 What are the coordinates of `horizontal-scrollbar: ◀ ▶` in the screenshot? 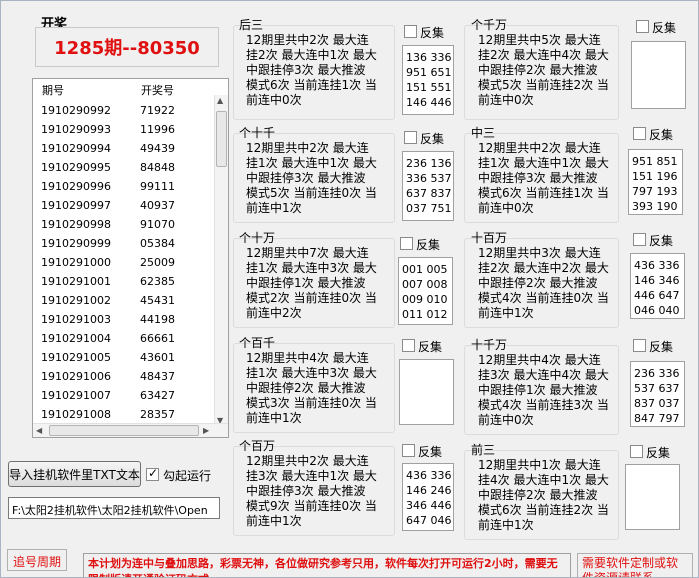 It's located at (130, 430).